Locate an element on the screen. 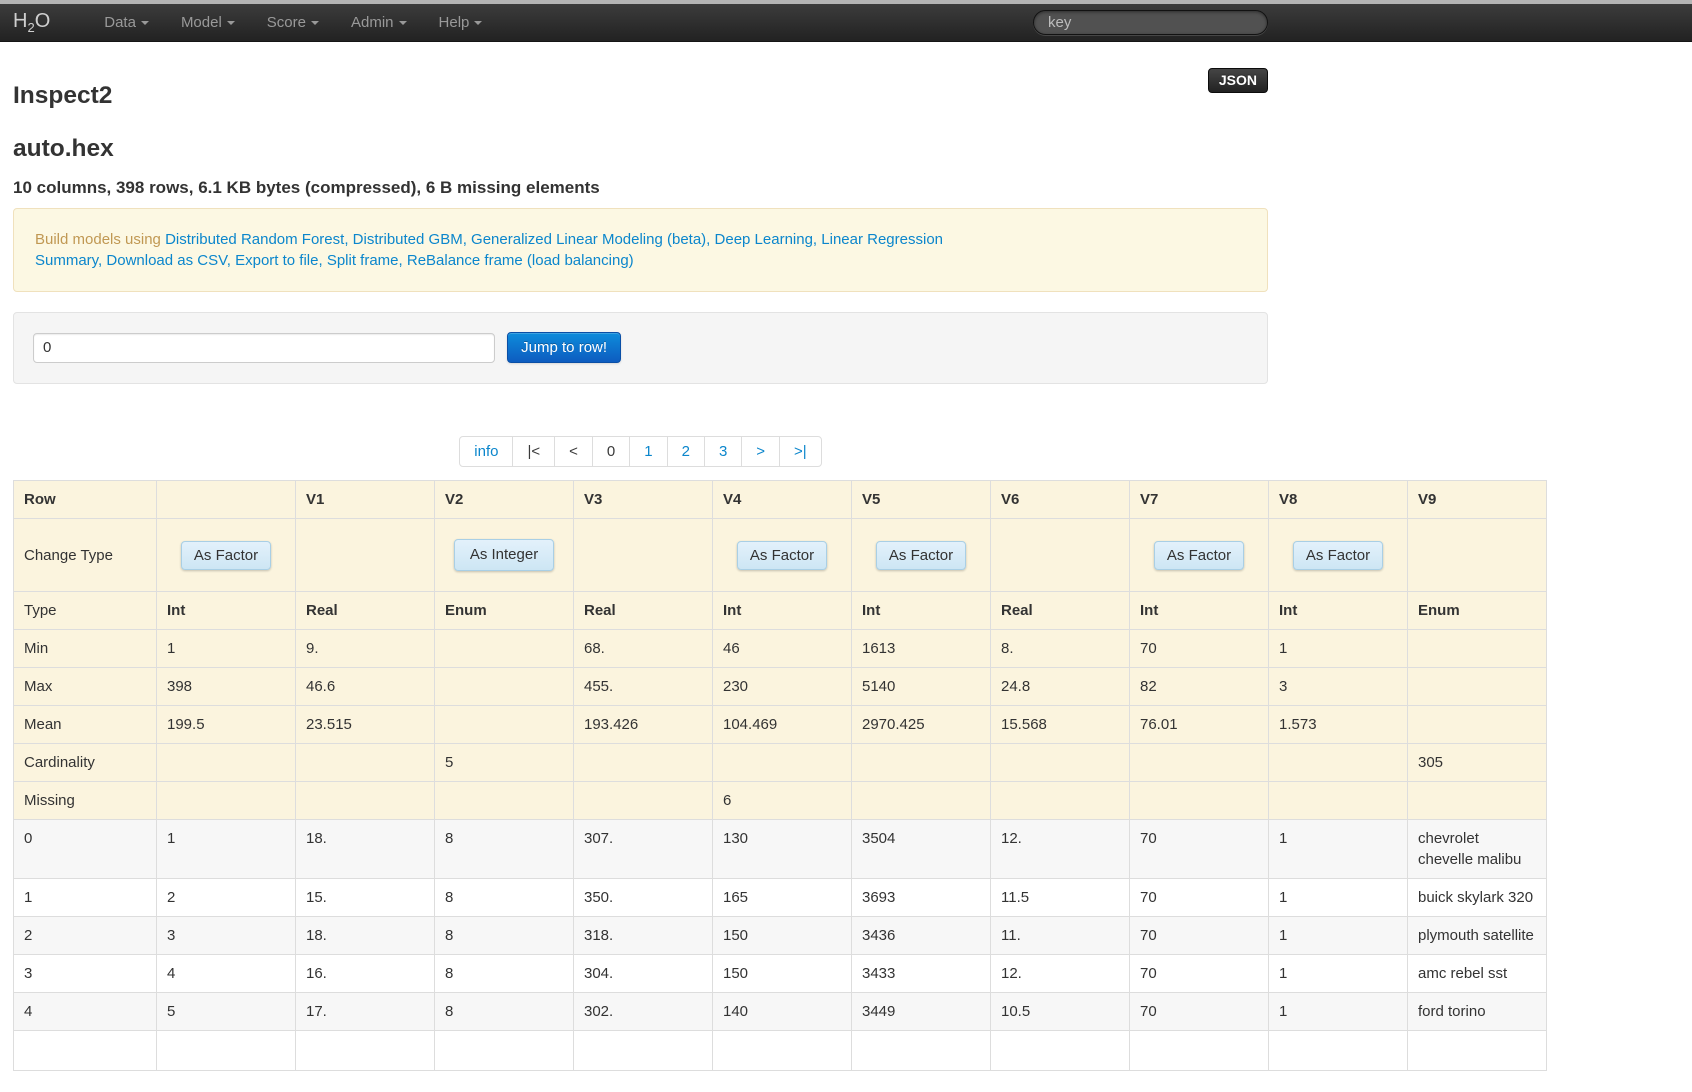 The width and height of the screenshot is (1692, 1092). nav-menu-help: Help is located at coordinates (461, 22).